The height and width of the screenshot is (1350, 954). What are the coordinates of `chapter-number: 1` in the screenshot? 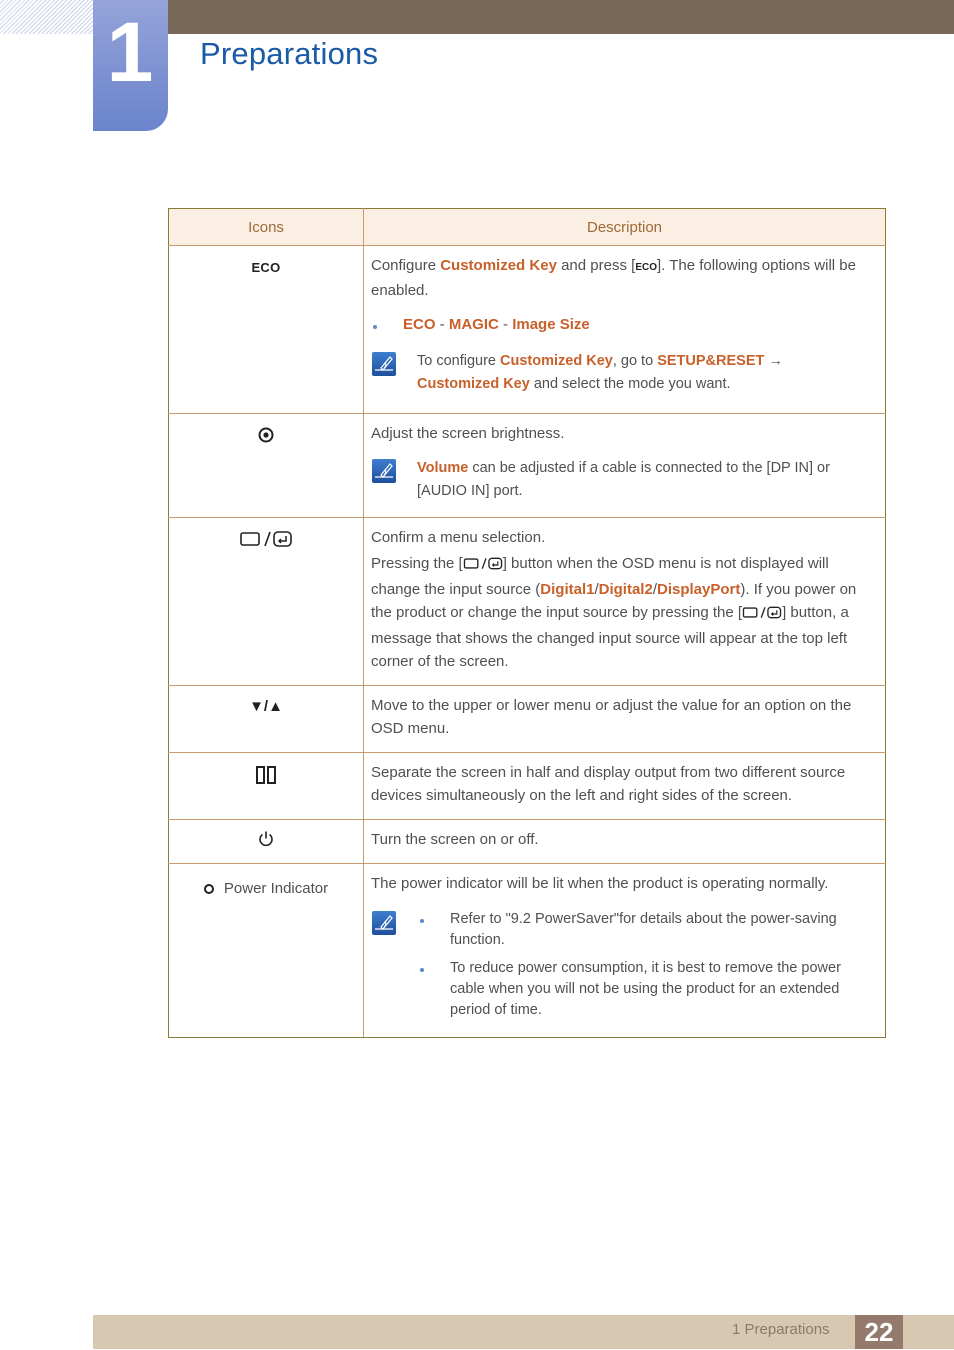 It's located at (130, 52).